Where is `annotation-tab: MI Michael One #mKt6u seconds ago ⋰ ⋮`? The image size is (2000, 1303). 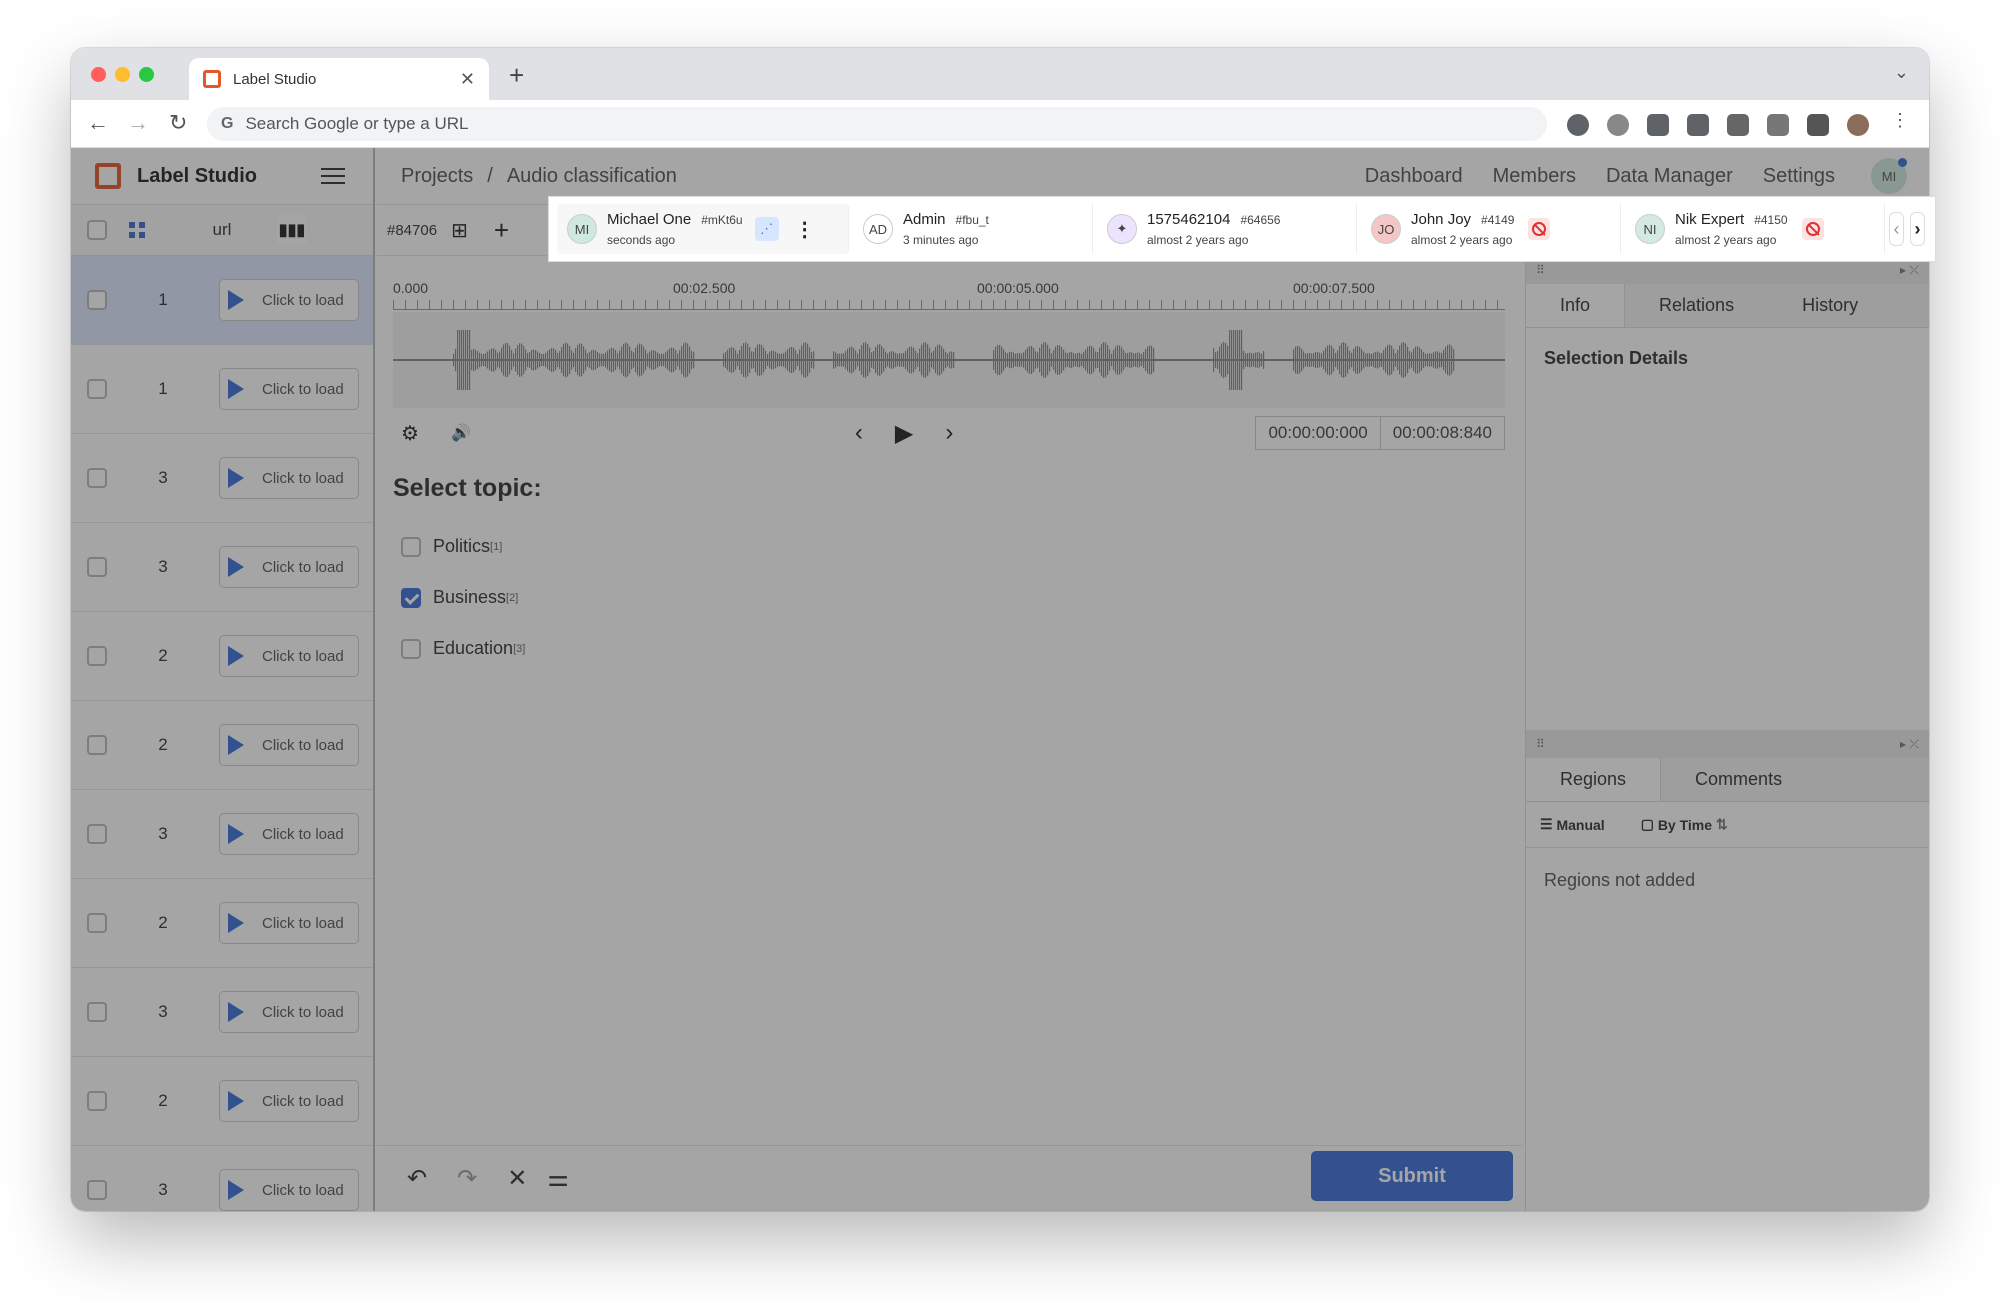
annotation-tab: MI Michael One #mKt6u seconds ago ⋰ ⋮ is located at coordinates (703, 229).